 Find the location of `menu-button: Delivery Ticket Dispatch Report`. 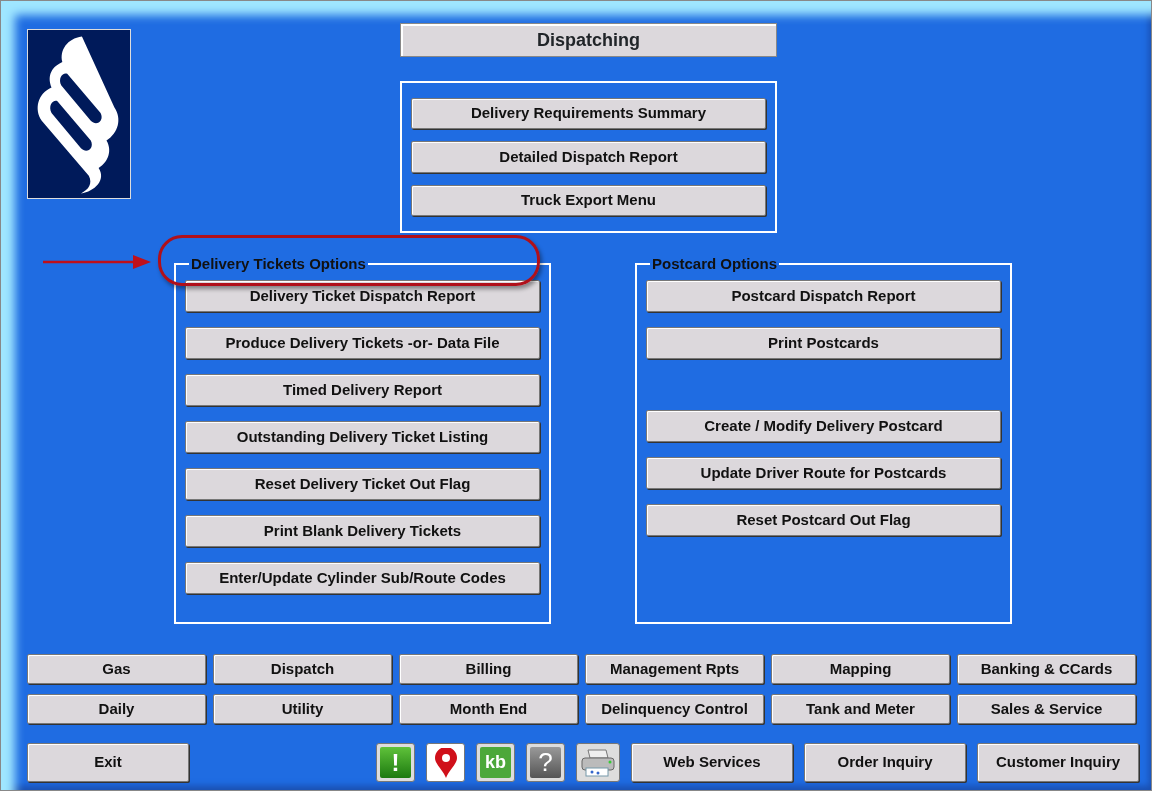

menu-button: Delivery Ticket Dispatch Report is located at coordinates (362, 296).